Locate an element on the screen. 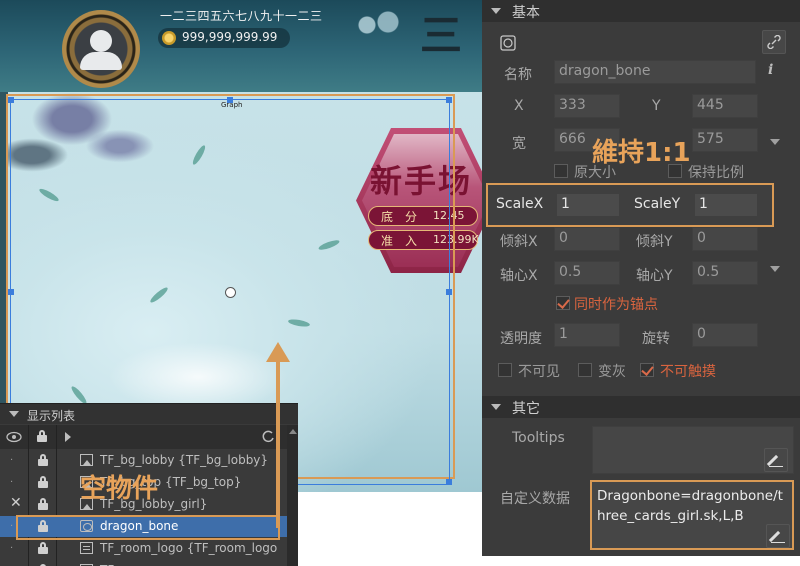 The width and height of the screenshot is (800, 566). resize-handle-ne is located at coordinates (449, 100).